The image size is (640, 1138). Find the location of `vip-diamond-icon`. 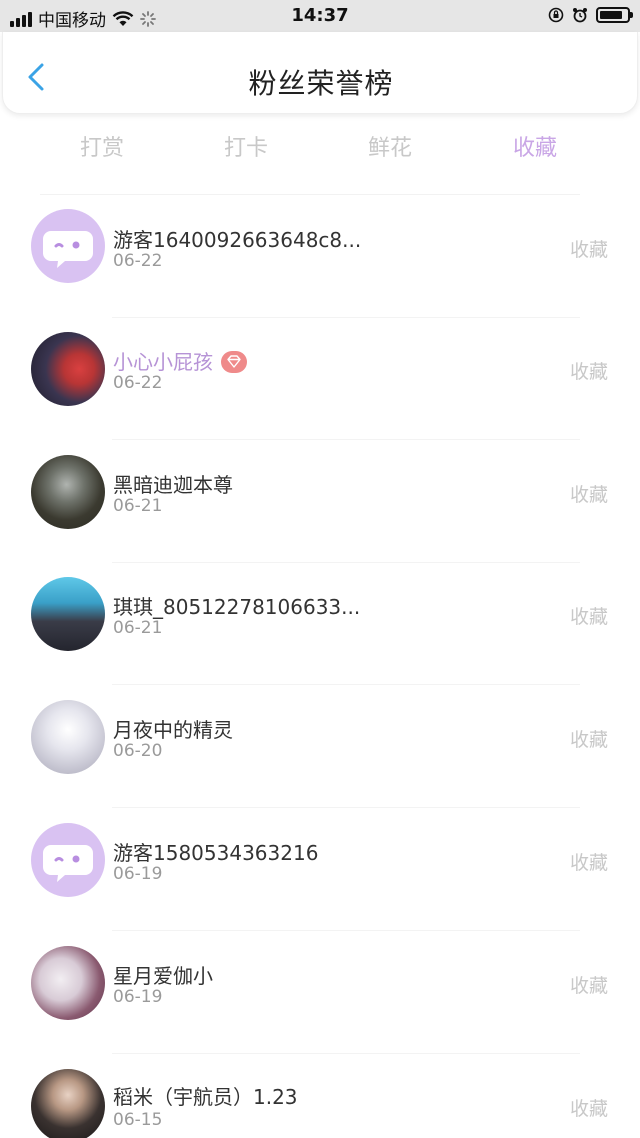

vip-diamond-icon is located at coordinates (234, 361).